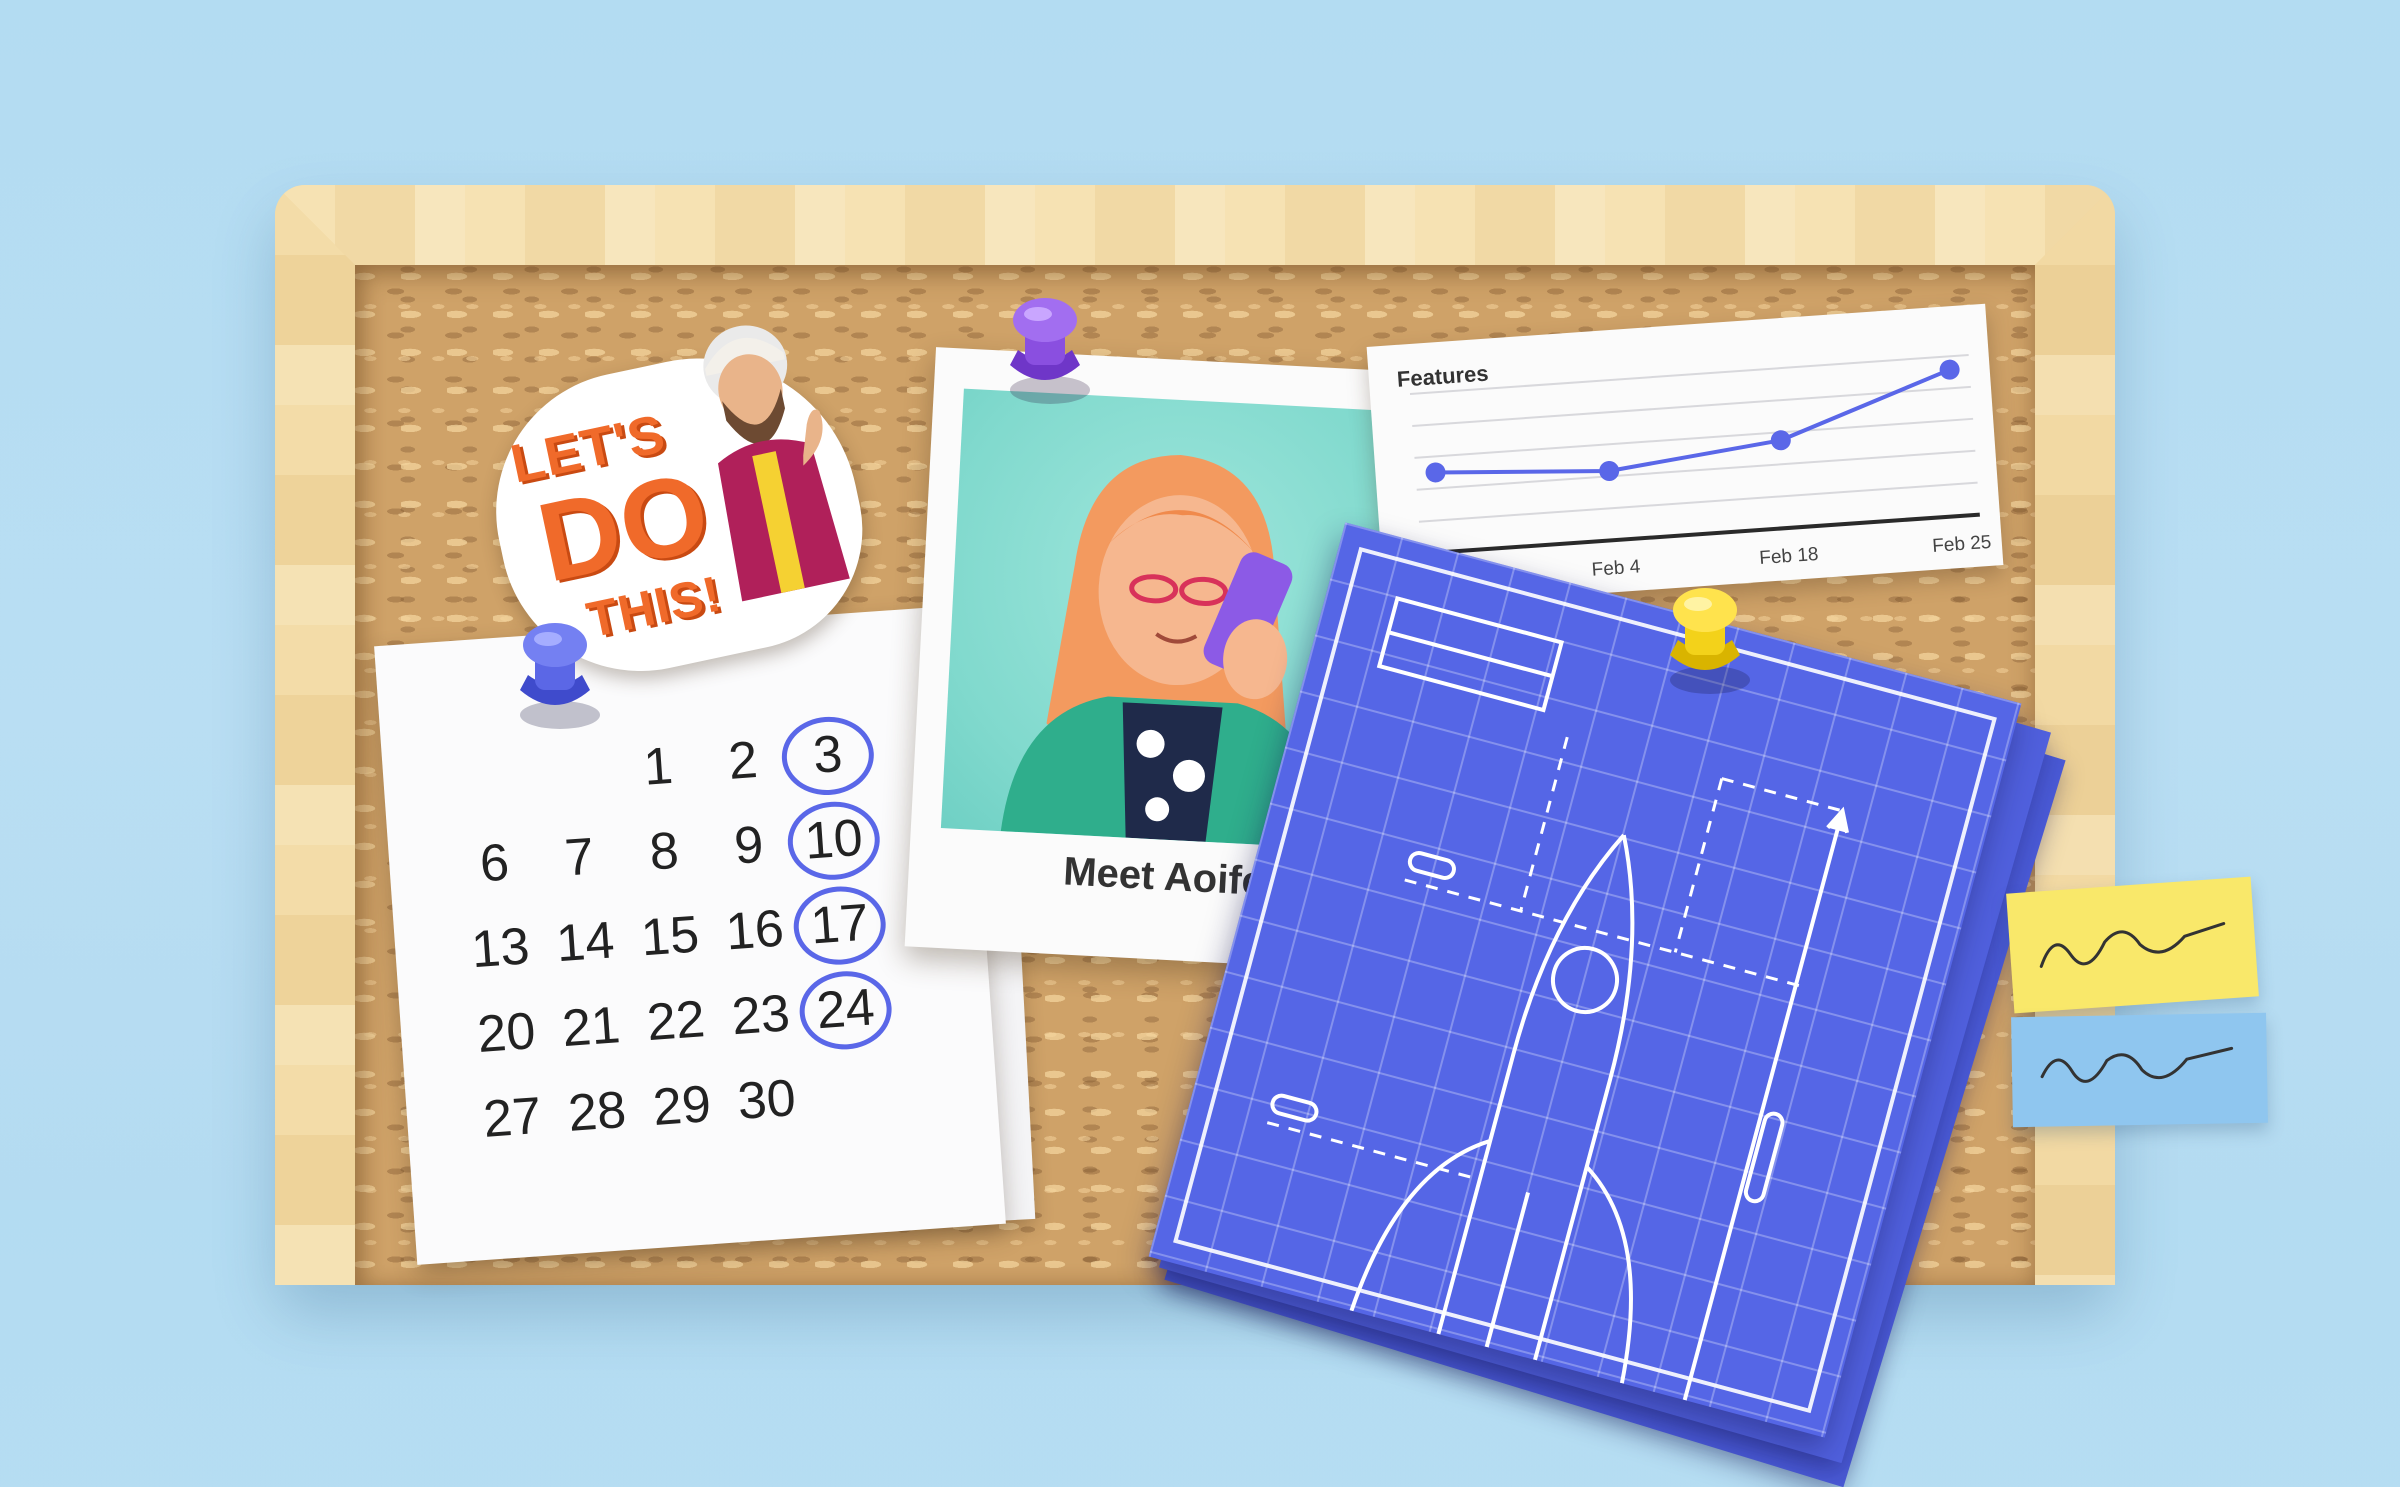 This screenshot has height=1487, width=2400. I want to click on calendar-day: 21, so click(591, 1027).